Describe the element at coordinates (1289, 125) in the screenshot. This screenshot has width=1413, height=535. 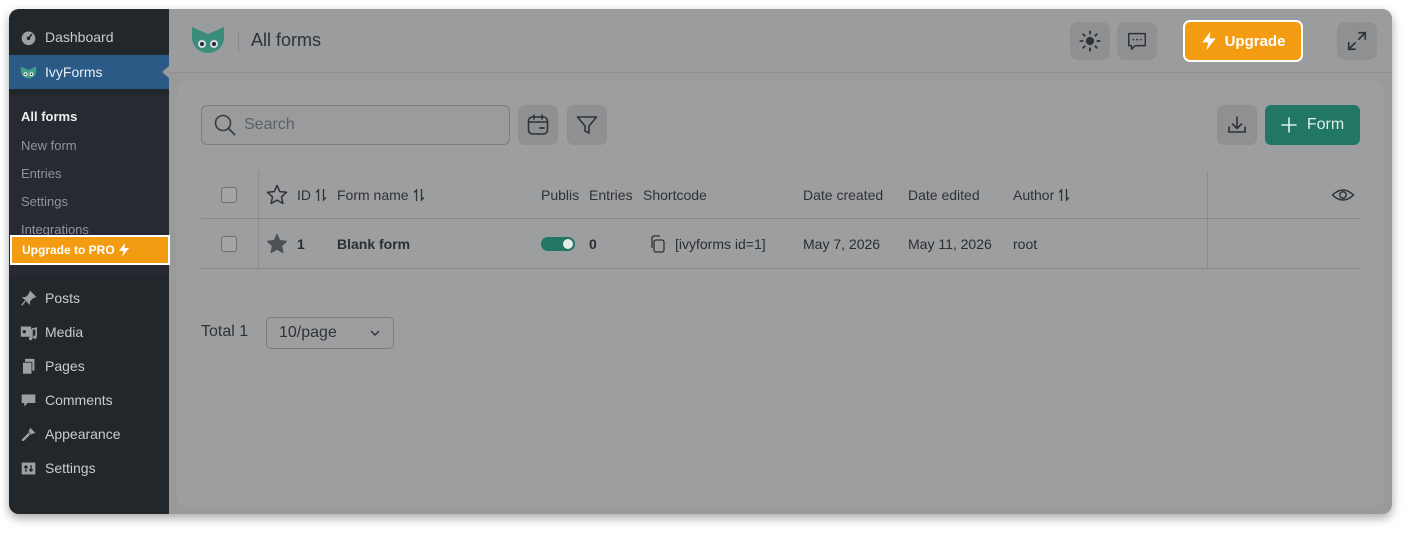
I see `plus-icon` at that location.